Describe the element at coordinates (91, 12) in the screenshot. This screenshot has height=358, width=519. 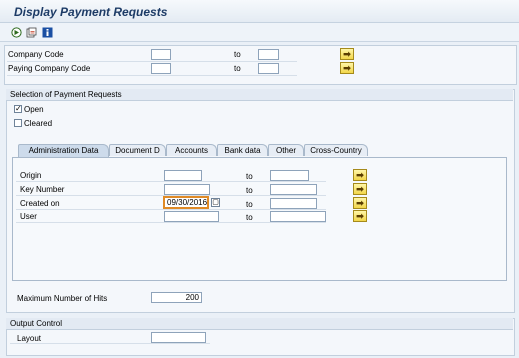
I see `page-title: Display Payment Requests` at that location.